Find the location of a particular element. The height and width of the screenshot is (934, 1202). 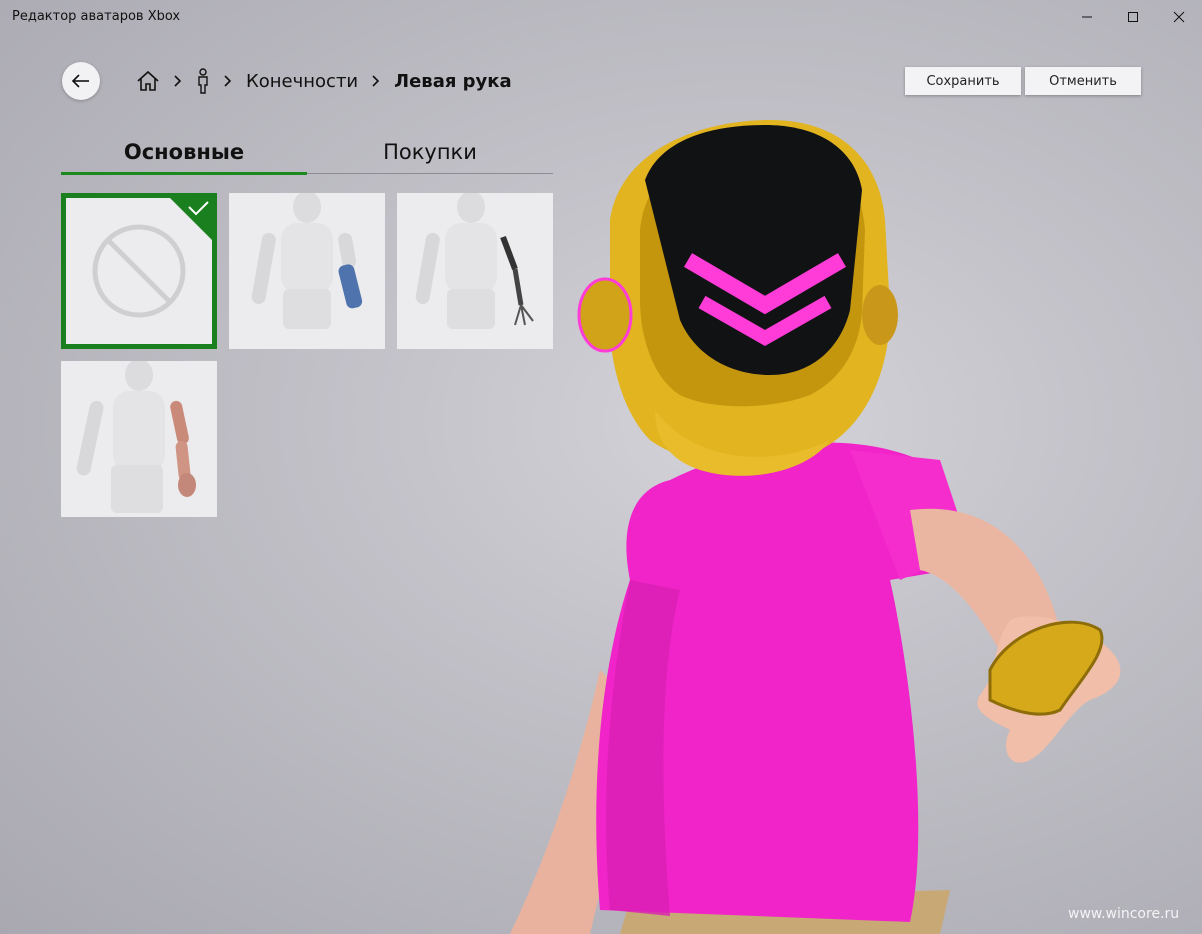

arrow-left-icon is located at coordinates (80, 81).